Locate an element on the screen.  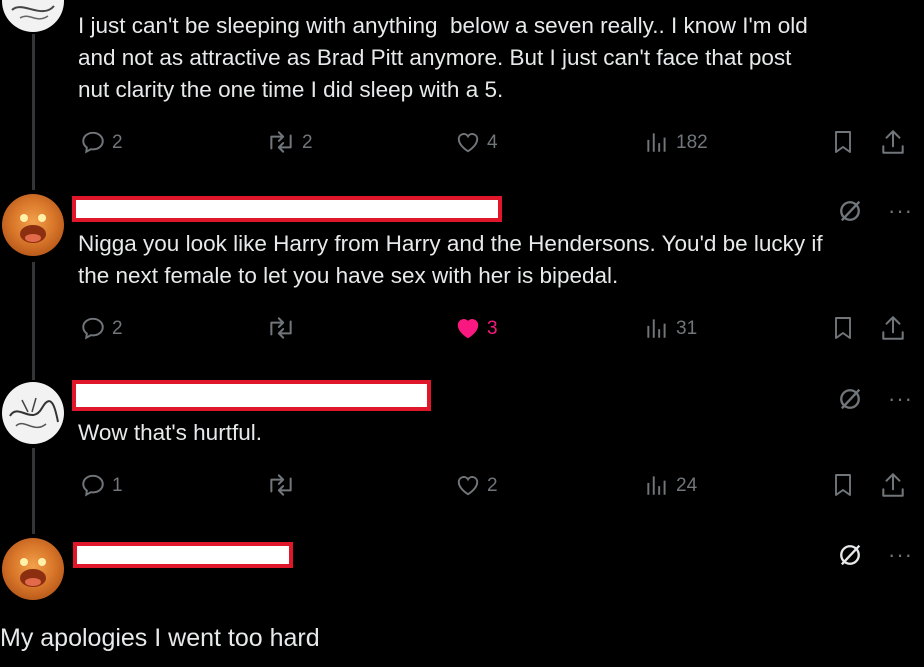
views-button: 182 is located at coordinates (676, 142).